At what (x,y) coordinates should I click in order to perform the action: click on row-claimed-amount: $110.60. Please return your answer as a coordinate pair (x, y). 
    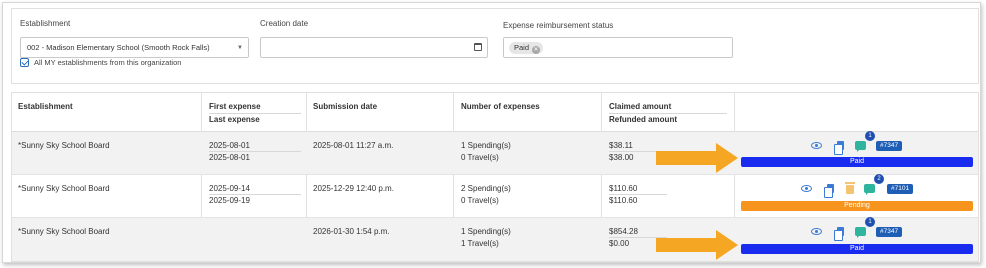
    Looking at the image, I should click on (623, 188).